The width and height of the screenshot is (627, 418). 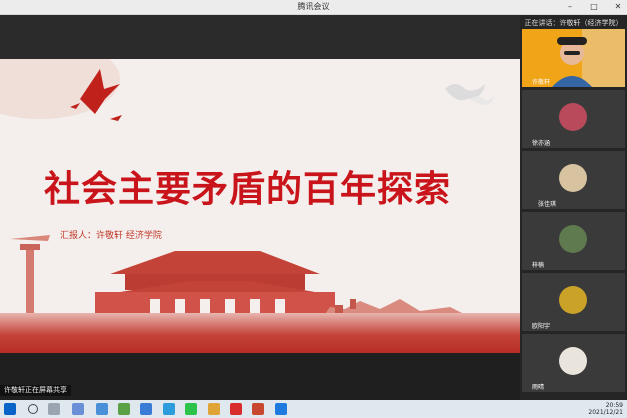 What do you see at coordinates (614, 405) in the screenshot?
I see `clock-time: 20:59` at bounding box center [614, 405].